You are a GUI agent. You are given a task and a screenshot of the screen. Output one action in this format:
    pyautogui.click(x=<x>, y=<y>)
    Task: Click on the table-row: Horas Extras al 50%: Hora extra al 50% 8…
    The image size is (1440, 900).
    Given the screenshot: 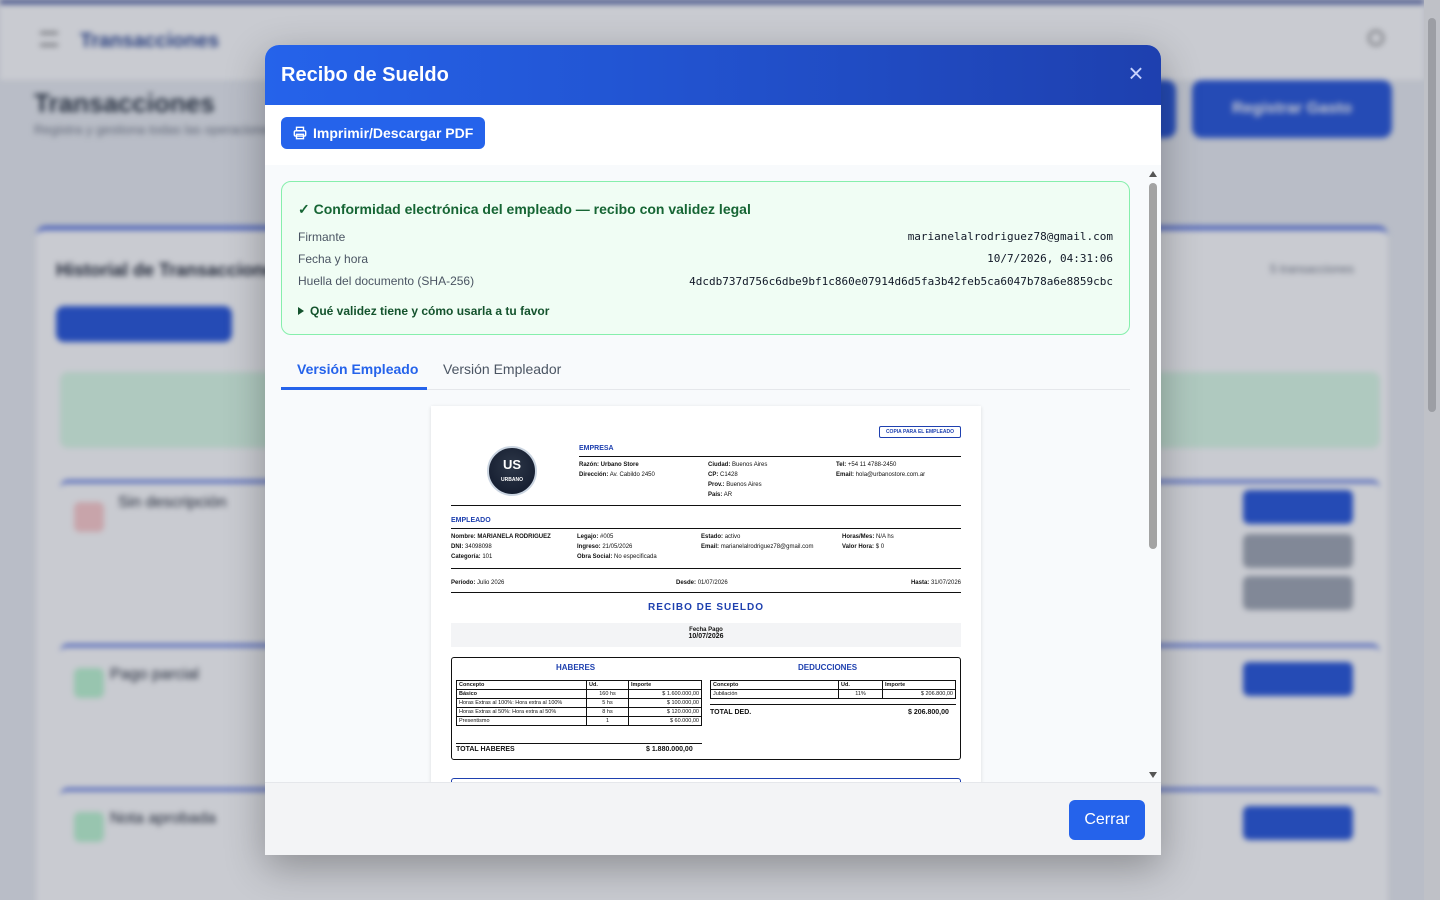 What is the action you would take?
    pyautogui.click(x=579, y=712)
    